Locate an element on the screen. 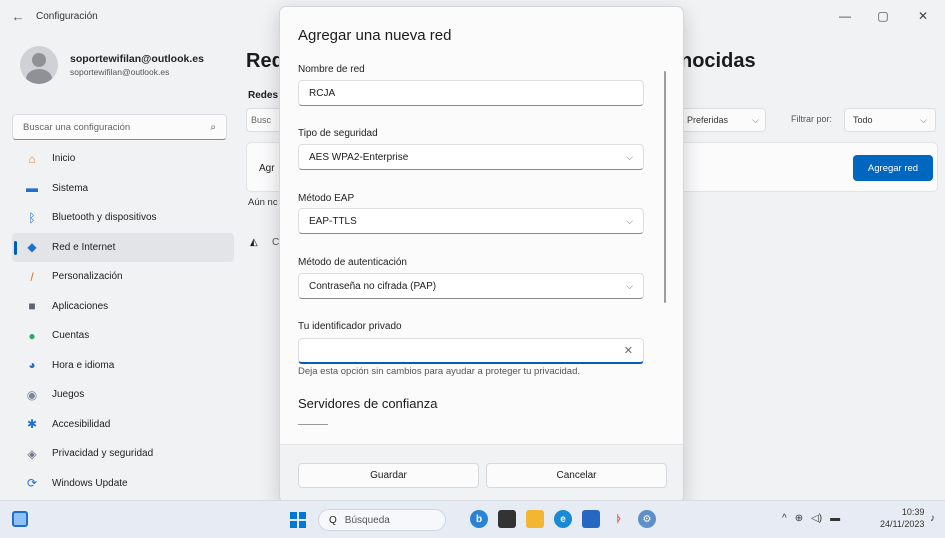 The height and width of the screenshot is (538, 945). taskbar-search: Q Búsqueda is located at coordinates (382, 520).